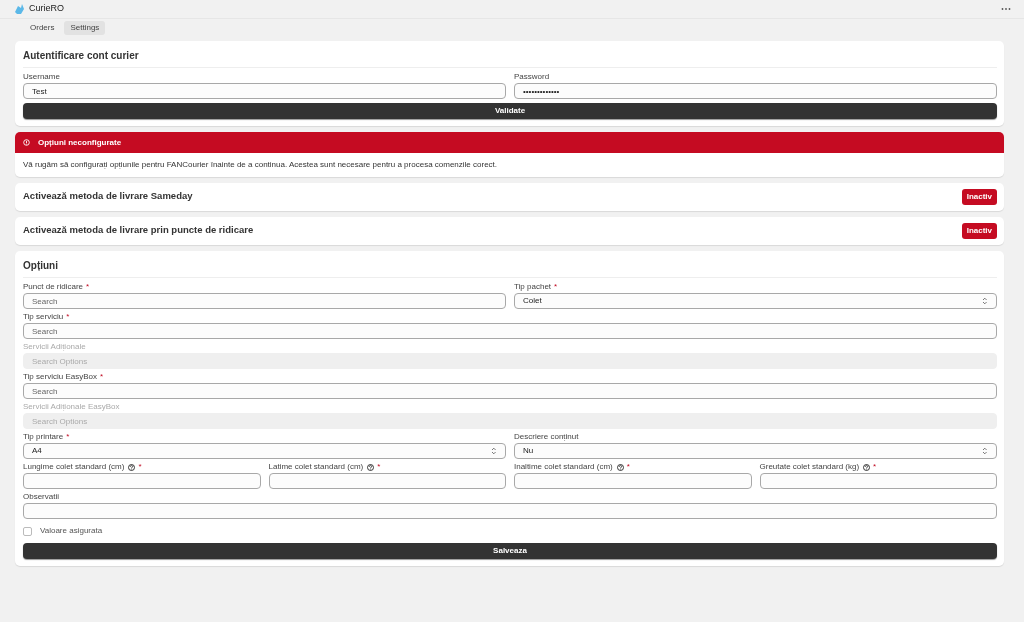 Image resolution: width=1024 pixels, height=622 pixels. I want to click on disabled-label: Servicii Adiționale, so click(54, 347).